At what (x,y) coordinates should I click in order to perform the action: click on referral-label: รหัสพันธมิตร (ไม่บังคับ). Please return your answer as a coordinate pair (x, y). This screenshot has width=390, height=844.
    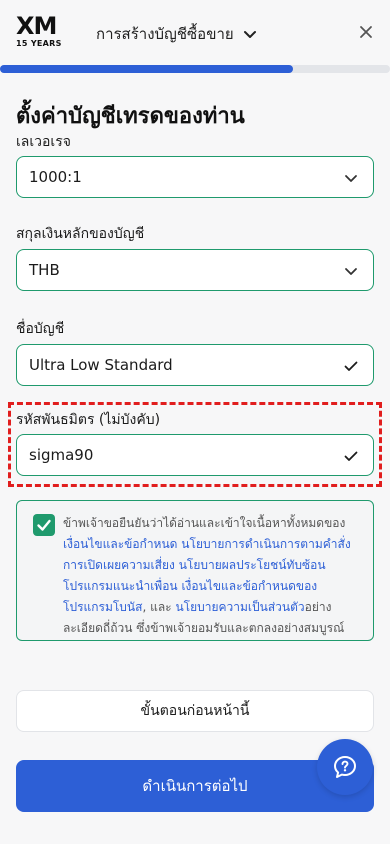
    Looking at the image, I should click on (88, 420).